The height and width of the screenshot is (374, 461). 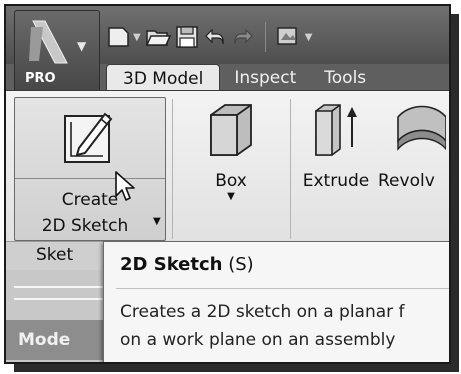 I want to click on sketch-panel-label: Sket, so click(x=55, y=255).